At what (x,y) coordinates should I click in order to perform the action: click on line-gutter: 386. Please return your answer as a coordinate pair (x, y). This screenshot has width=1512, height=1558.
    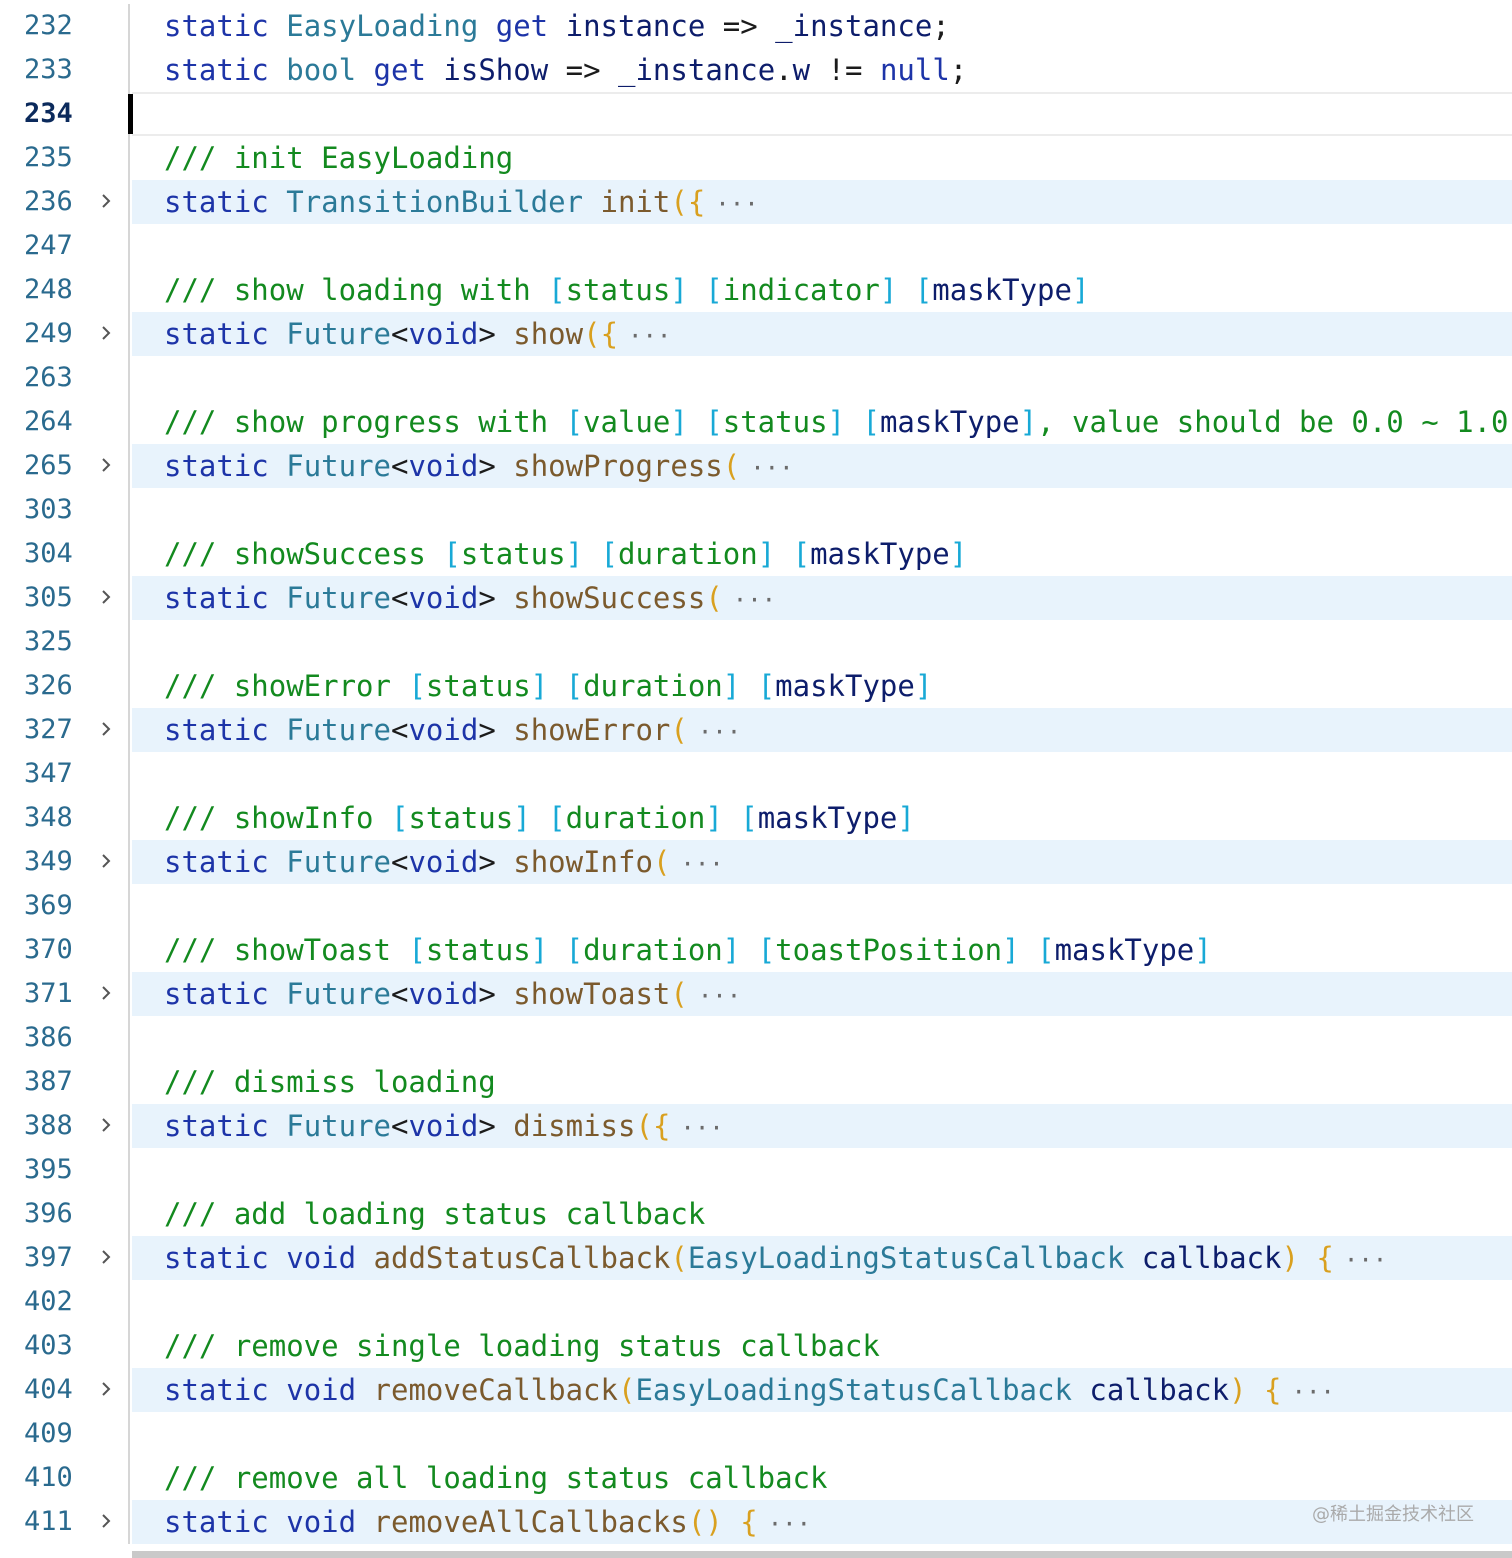
    Looking at the image, I should click on (65, 1038).